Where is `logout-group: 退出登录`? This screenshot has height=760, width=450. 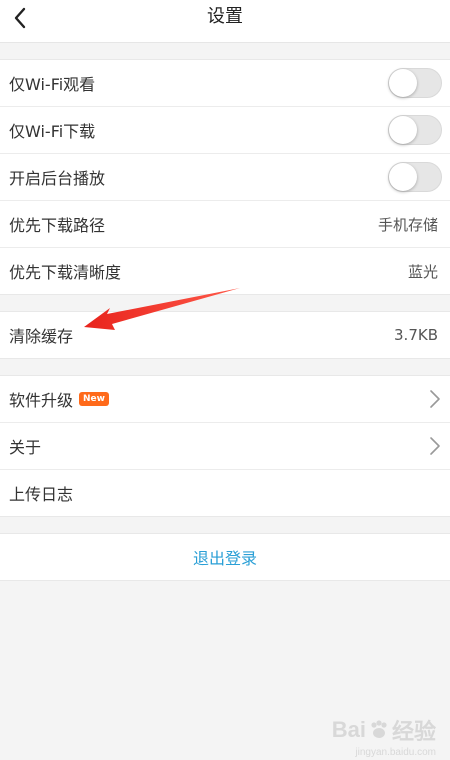
logout-group: 退出登录 is located at coordinates (225, 557).